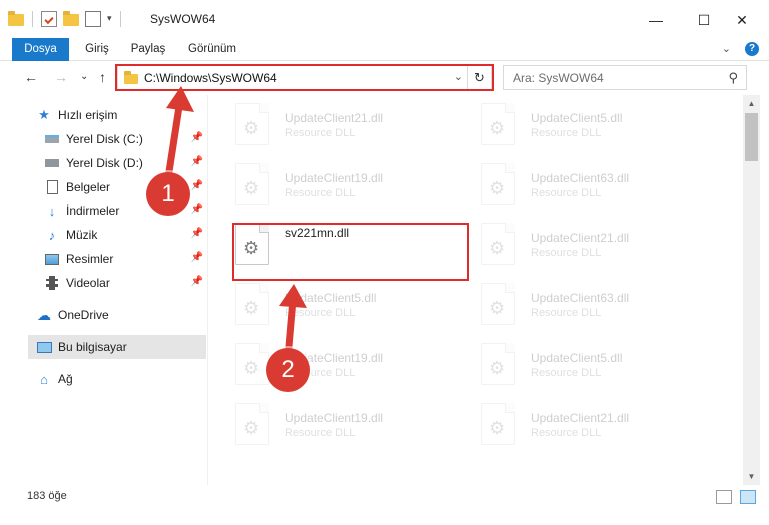  I want to click on search-input: Ara: SysWOW64, so click(558, 78).